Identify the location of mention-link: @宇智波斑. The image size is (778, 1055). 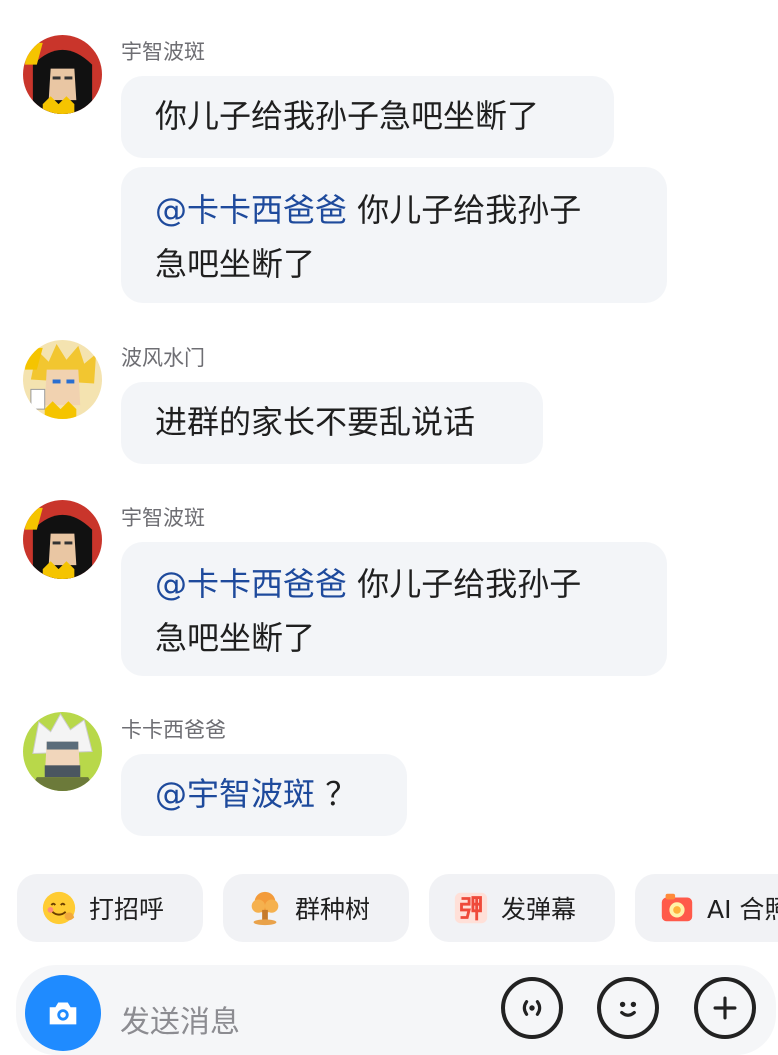
(235, 794).